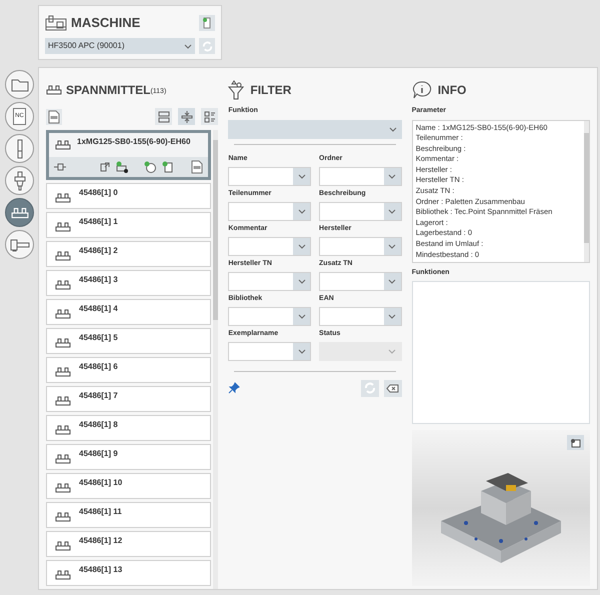 This screenshot has width=600, height=595. I want to click on vise-icon, so click(20, 245).